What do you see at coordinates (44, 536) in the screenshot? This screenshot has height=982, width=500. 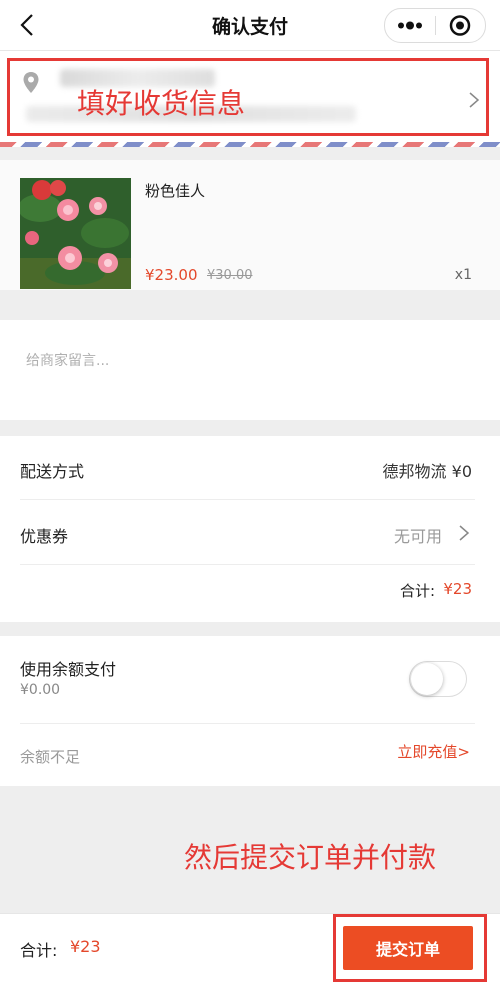 I see `coupon-label: 优惠券` at bounding box center [44, 536].